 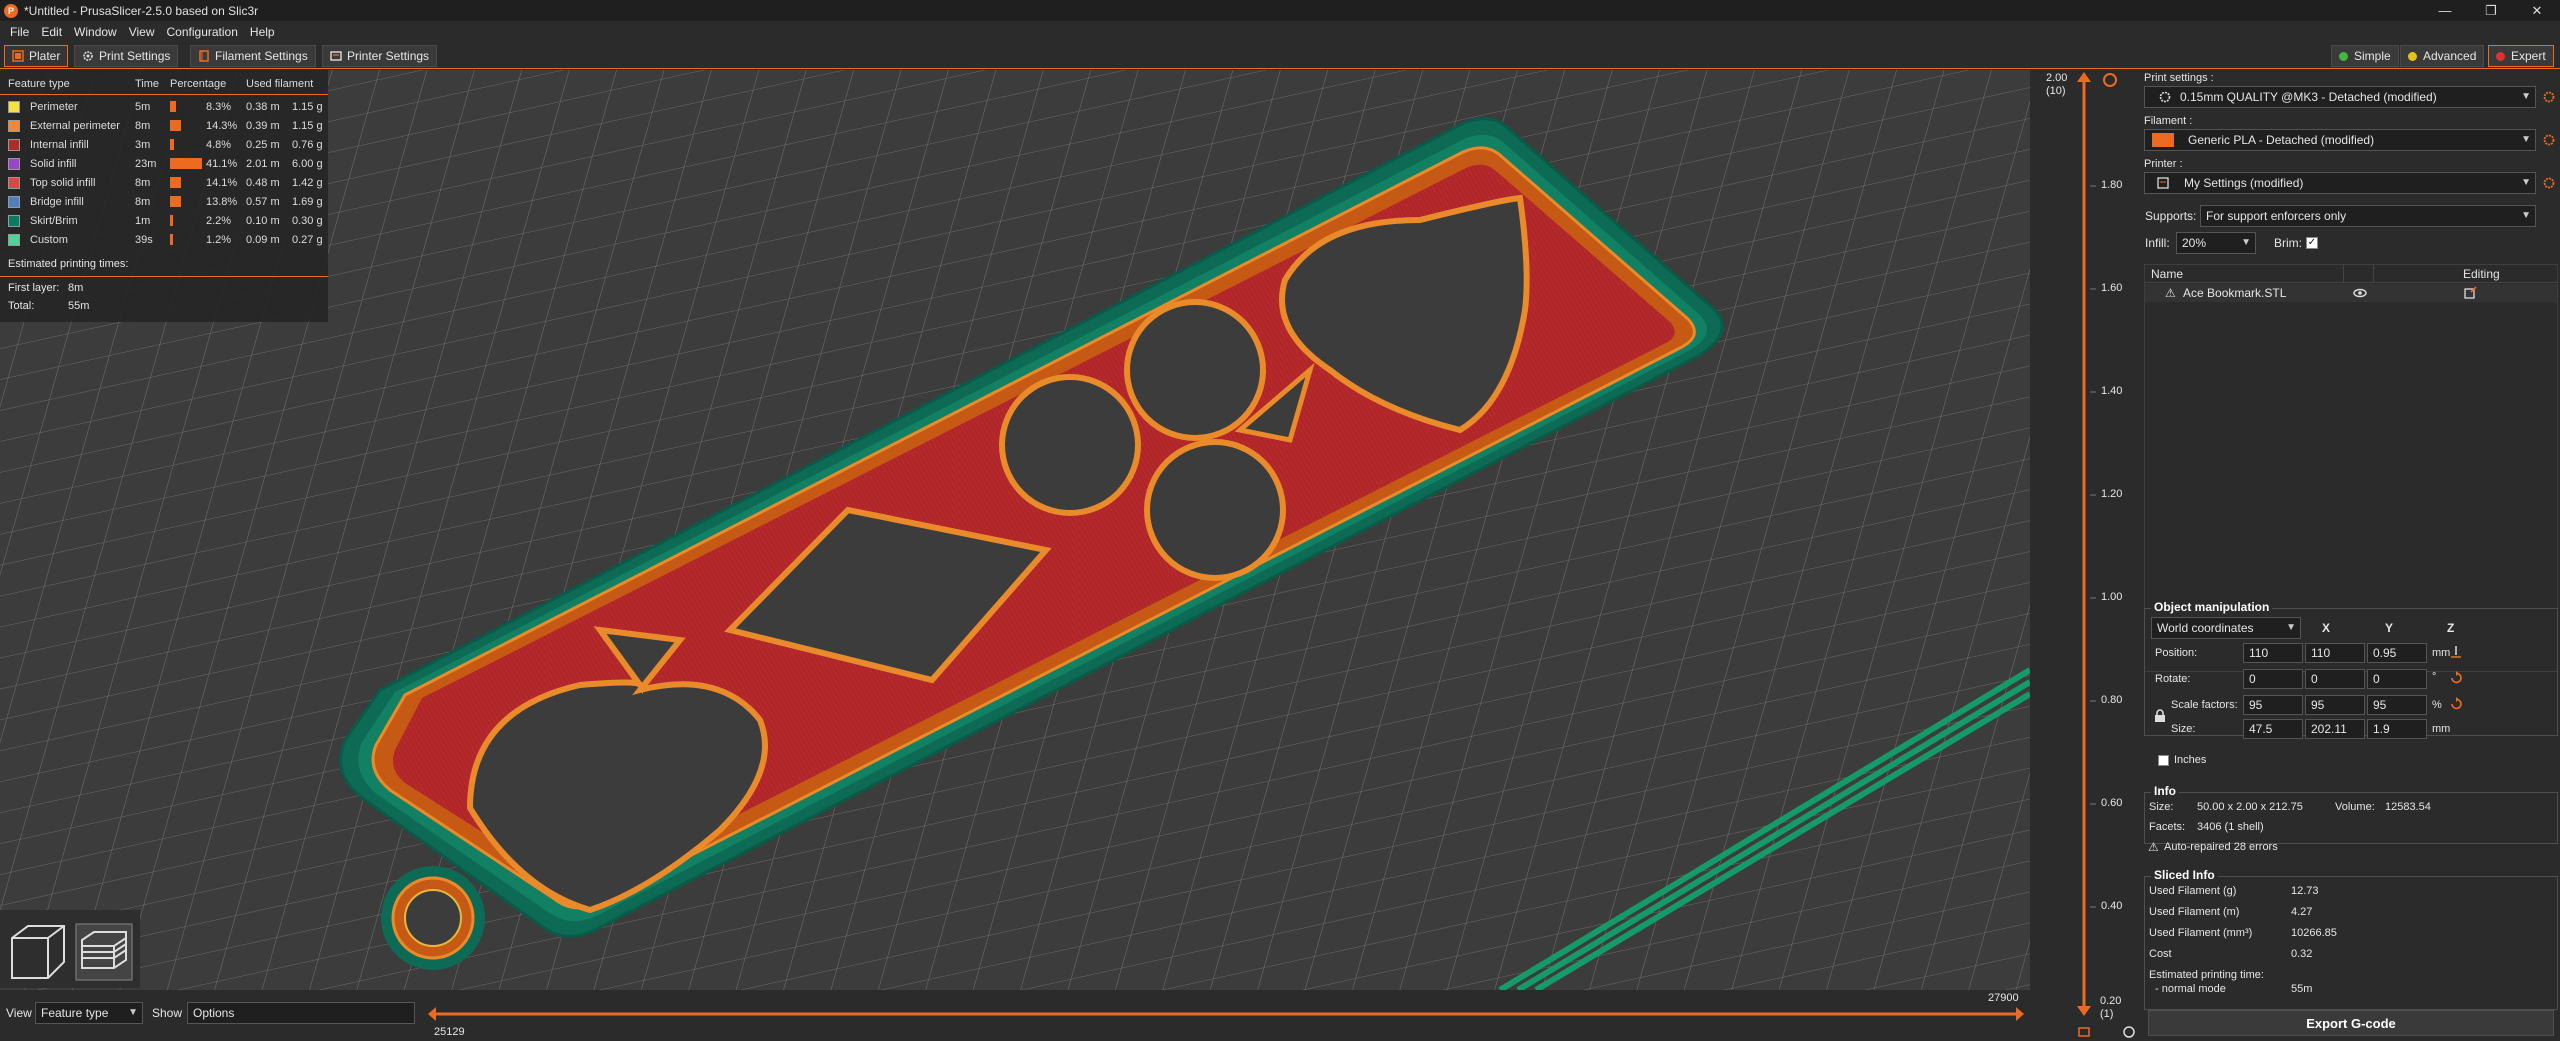 What do you see at coordinates (2129, 1032) in the screenshot?
I see `vslider-gear-icon` at bounding box center [2129, 1032].